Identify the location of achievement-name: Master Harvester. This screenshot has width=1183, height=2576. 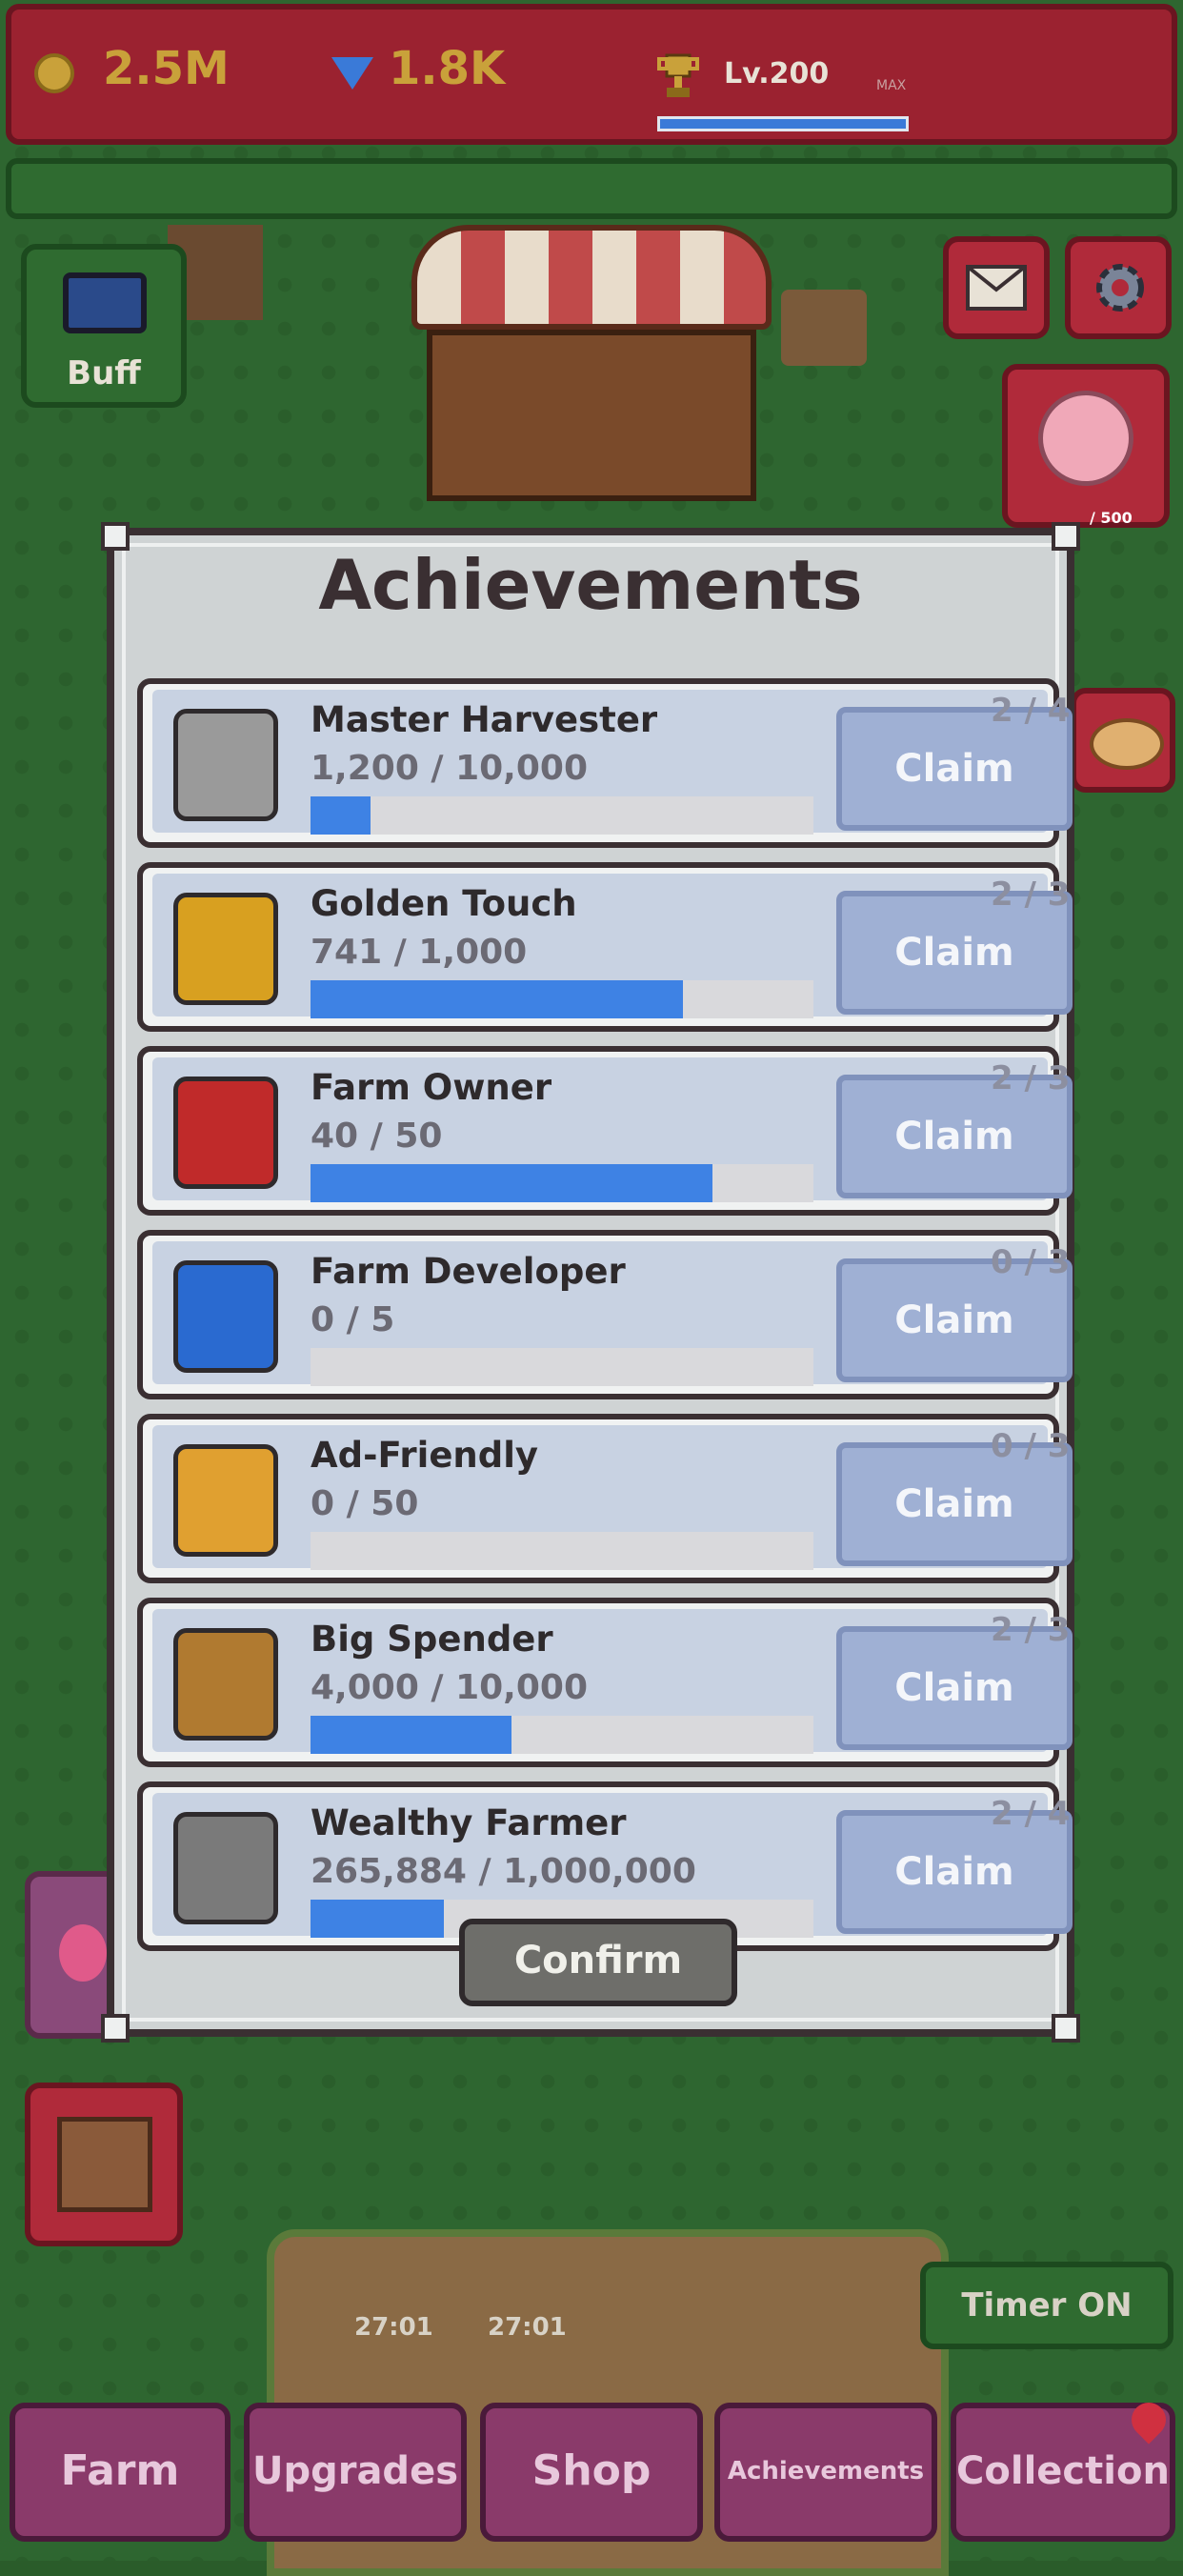
(485, 719).